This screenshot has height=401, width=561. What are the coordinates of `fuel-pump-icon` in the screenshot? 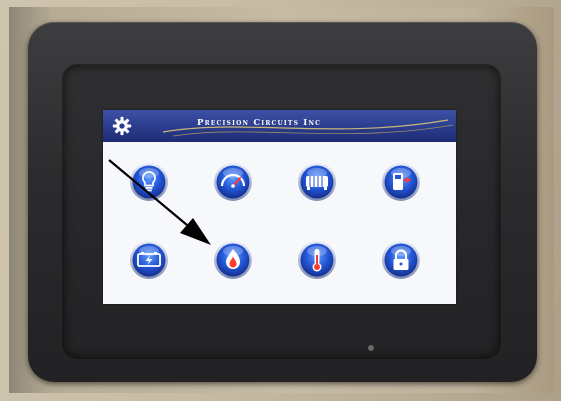 It's located at (401, 182).